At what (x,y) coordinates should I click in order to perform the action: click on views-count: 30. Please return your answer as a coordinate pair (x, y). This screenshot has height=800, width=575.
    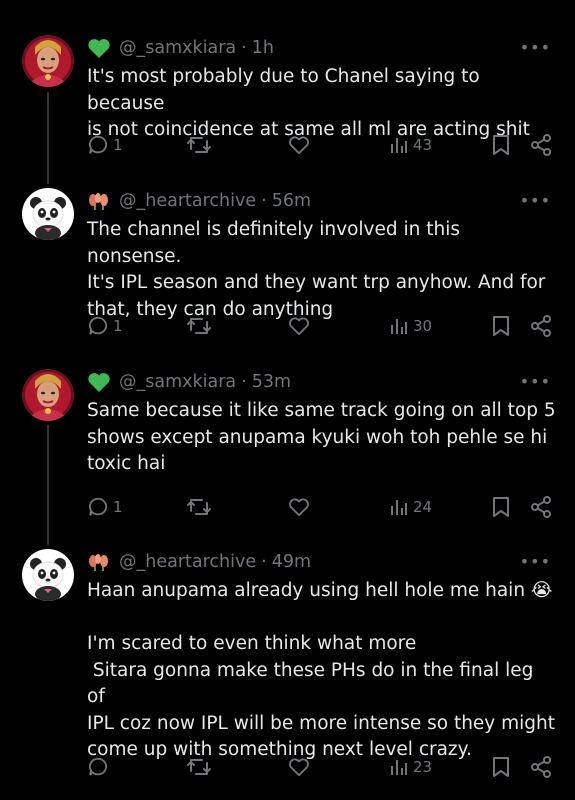
    Looking at the image, I should click on (423, 326).